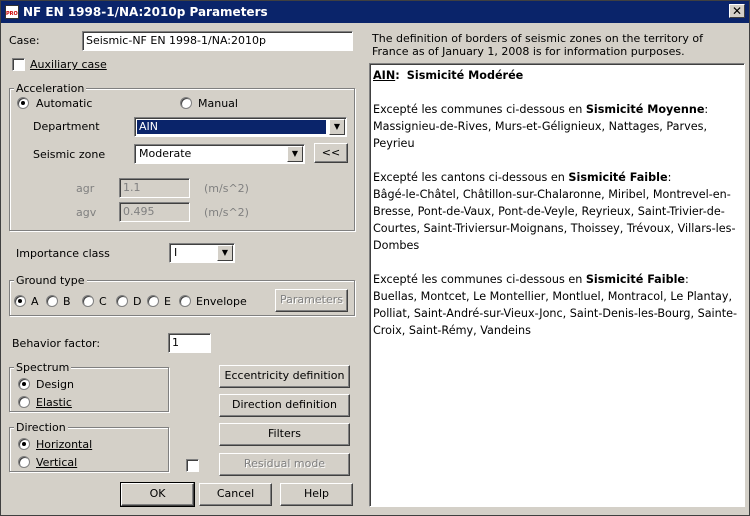 Image resolution: width=750 pixels, height=516 pixels. What do you see at coordinates (64, 444) in the screenshot?
I see `horizontal-label: Horizontal` at bounding box center [64, 444].